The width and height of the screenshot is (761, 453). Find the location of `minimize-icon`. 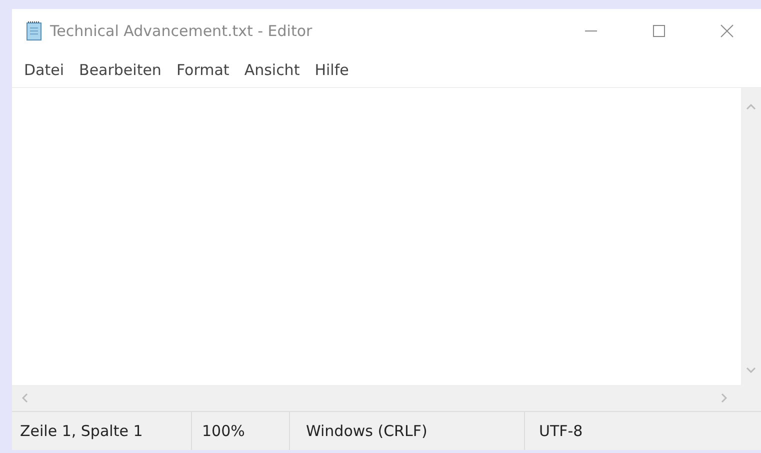

minimize-icon is located at coordinates (591, 31).